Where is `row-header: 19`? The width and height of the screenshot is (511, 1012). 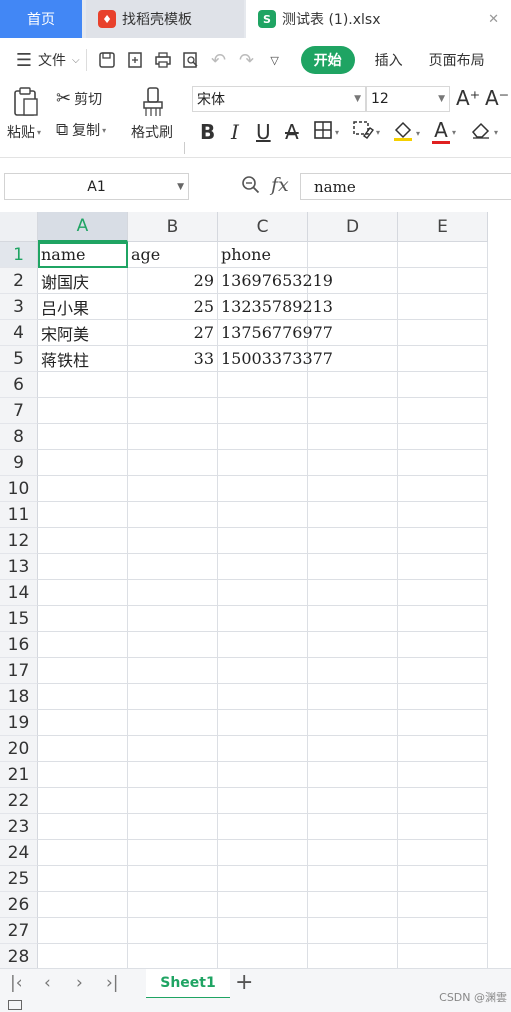 row-header: 19 is located at coordinates (19, 723).